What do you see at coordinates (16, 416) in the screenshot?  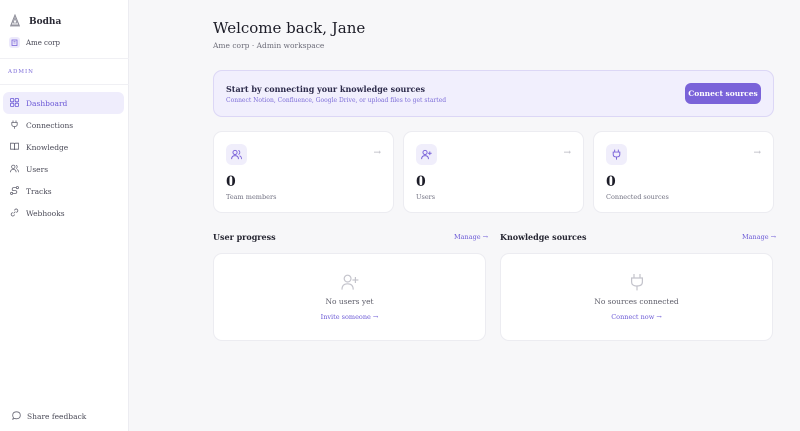 I see `message-icon` at bounding box center [16, 416].